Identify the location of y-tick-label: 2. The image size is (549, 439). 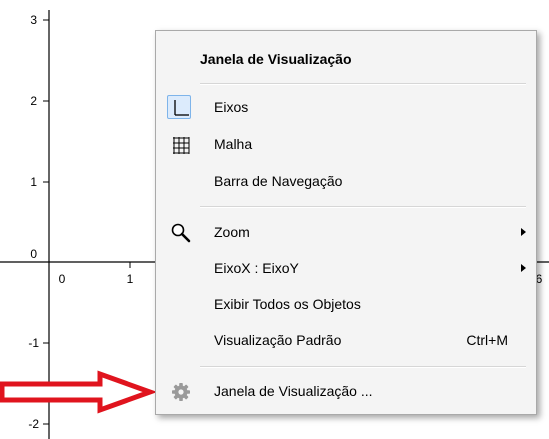
(33, 101).